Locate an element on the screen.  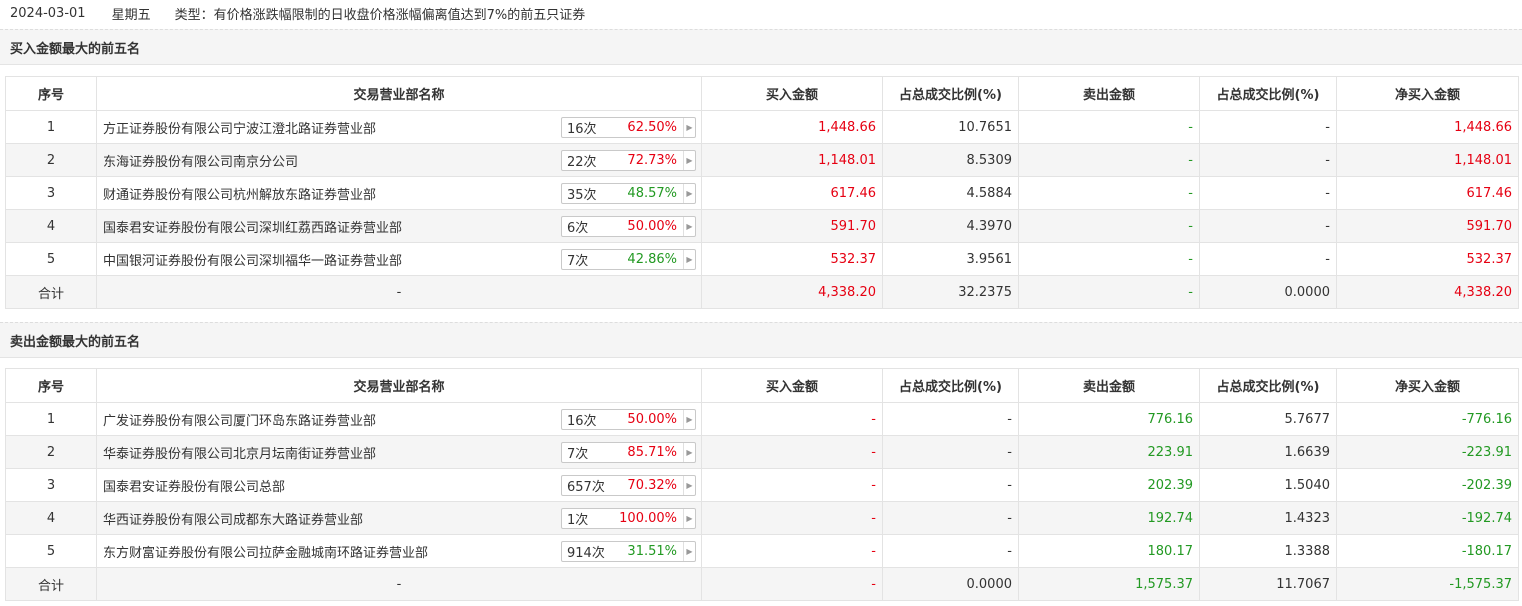
sell-ratio: 1.4323 is located at coordinates (1268, 518).